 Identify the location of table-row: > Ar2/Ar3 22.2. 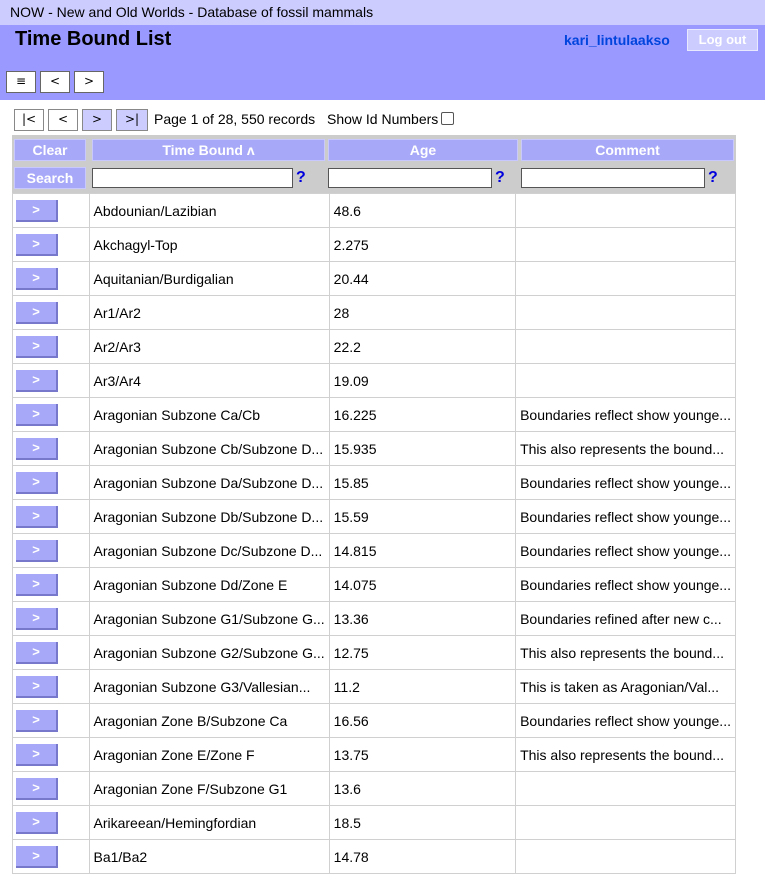
(374, 346).